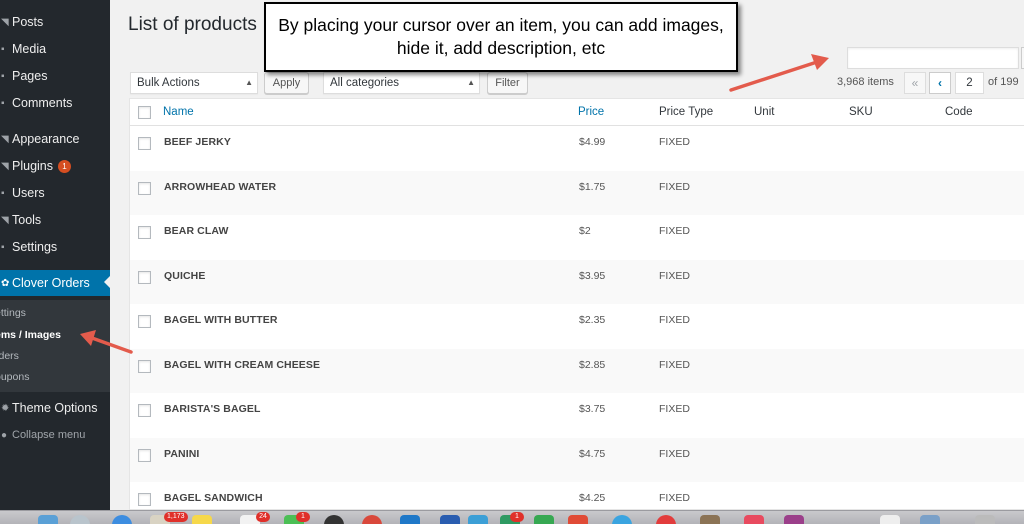 This screenshot has height=524, width=1024. I want to click on sidebar-item-appearance: ◥ Appearance, so click(55, 139).